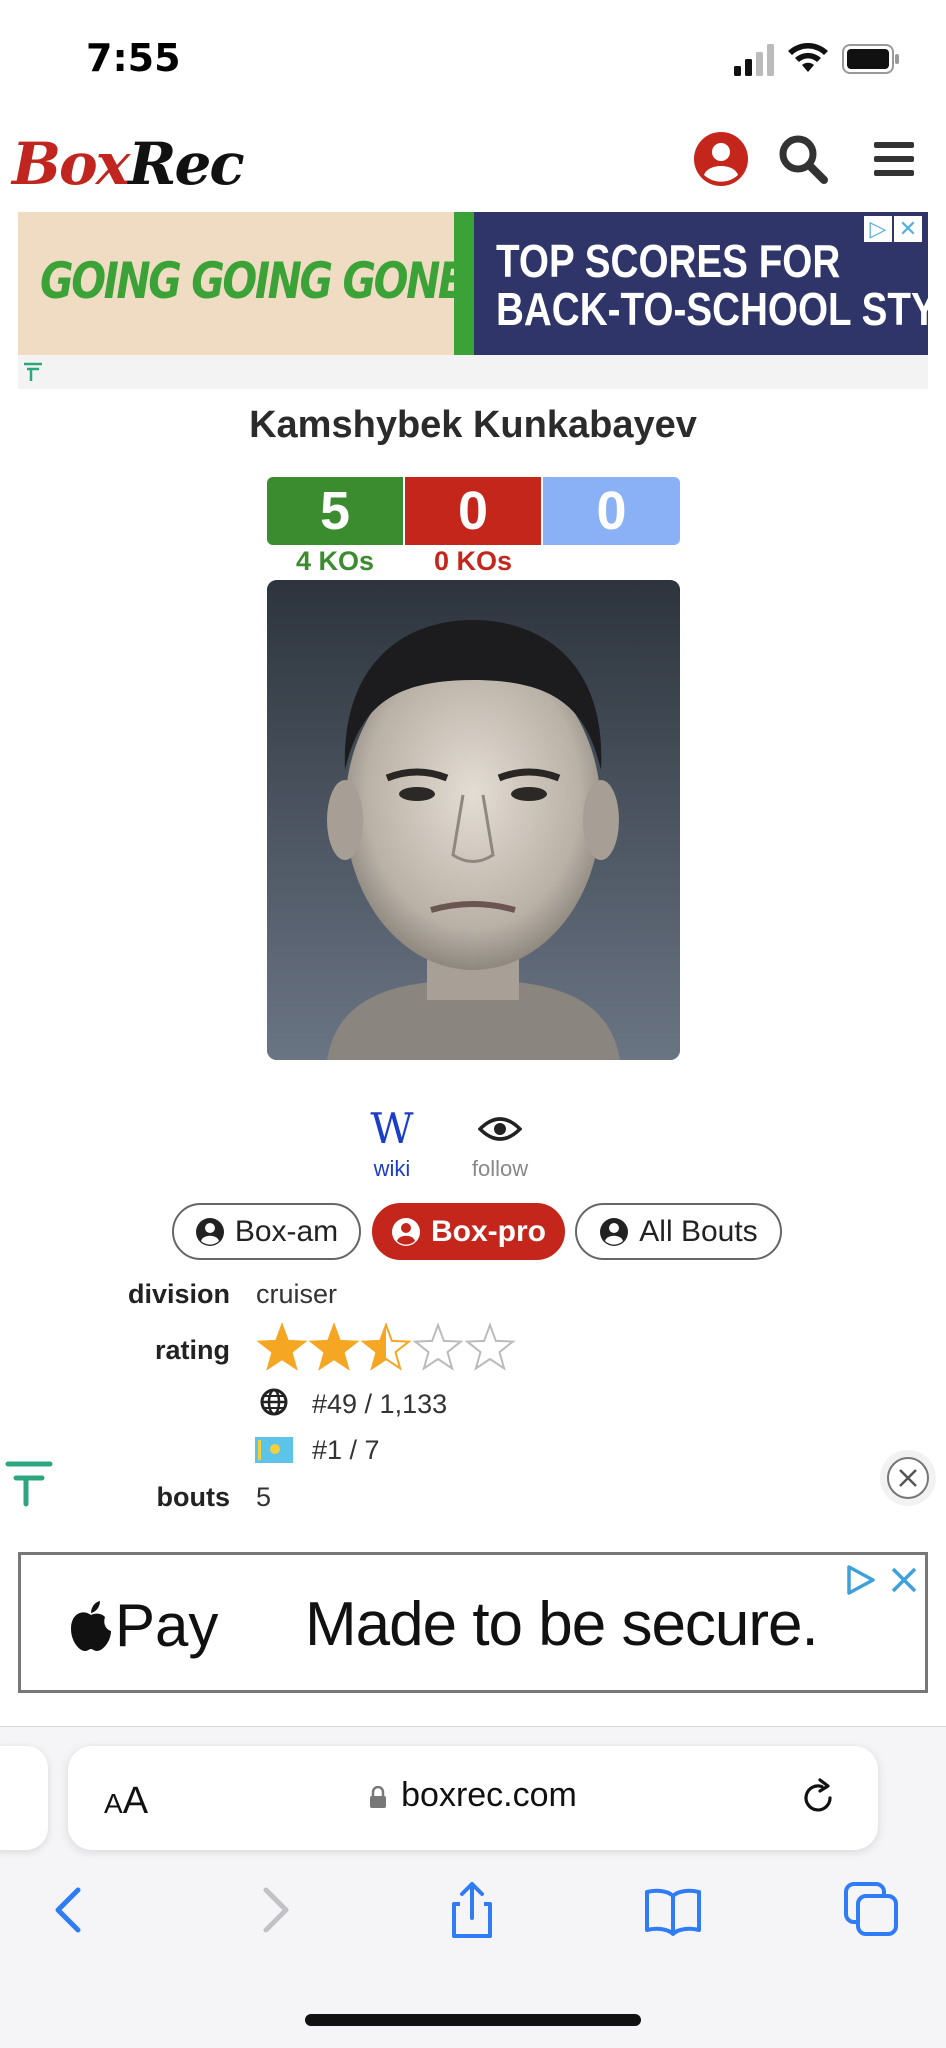  What do you see at coordinates (335, 561) in the screenshot?
I see `ko-wins: 4 KOs` at bounding box center [335, 561].